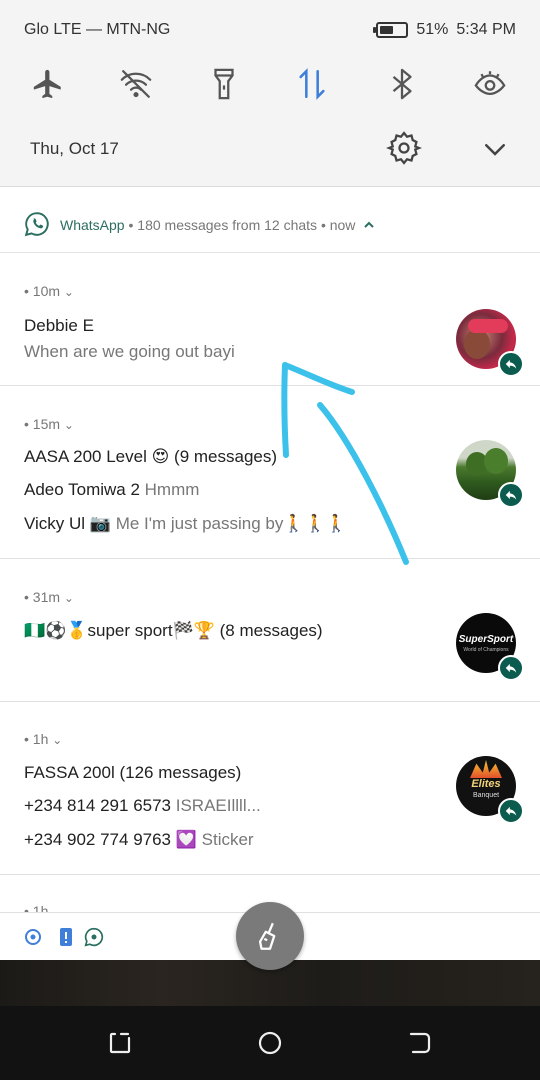  I want to click on notification-time: • 10m ⌄, so click(49, 291).